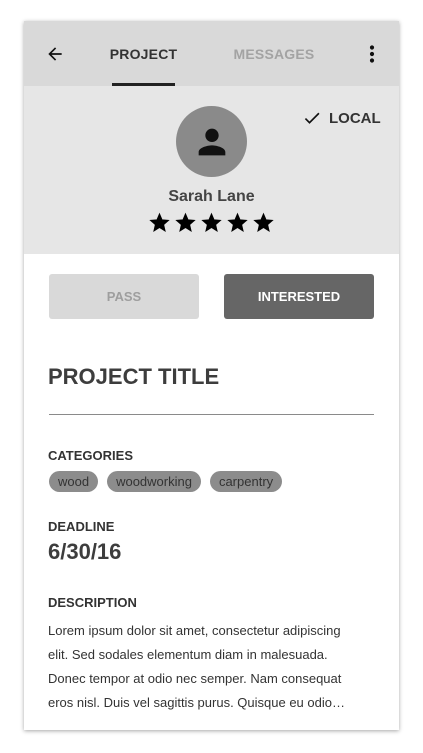 The width and height of the screenshot is (423, 753). What do you see at coordinates (211, 53) in the screenshot?
I see `app-bar: PROJECT MESSAGES` at bounding box center [211, 53].